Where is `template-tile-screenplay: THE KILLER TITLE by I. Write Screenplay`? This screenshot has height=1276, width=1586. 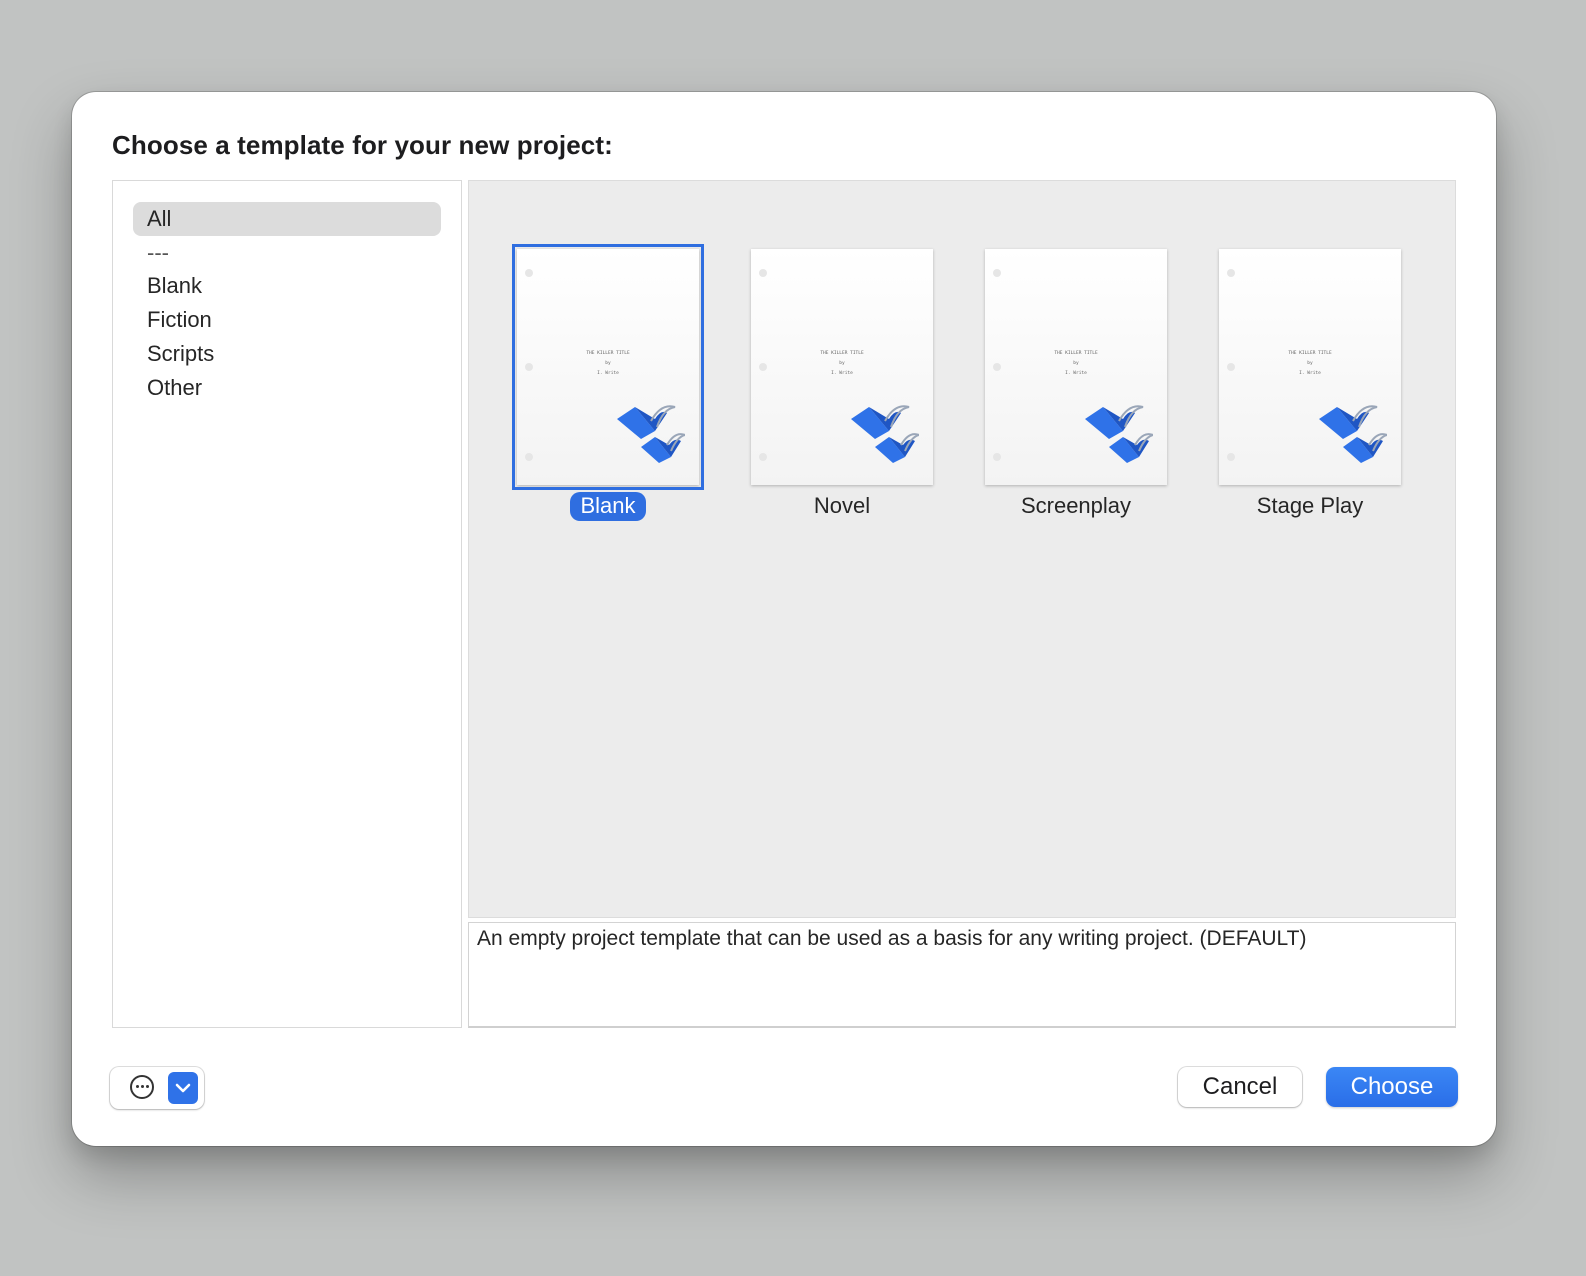 template-tile-screenplay: THE KILLER TITLE by I. Write Screenplay is located at coordinates (1076, 351).